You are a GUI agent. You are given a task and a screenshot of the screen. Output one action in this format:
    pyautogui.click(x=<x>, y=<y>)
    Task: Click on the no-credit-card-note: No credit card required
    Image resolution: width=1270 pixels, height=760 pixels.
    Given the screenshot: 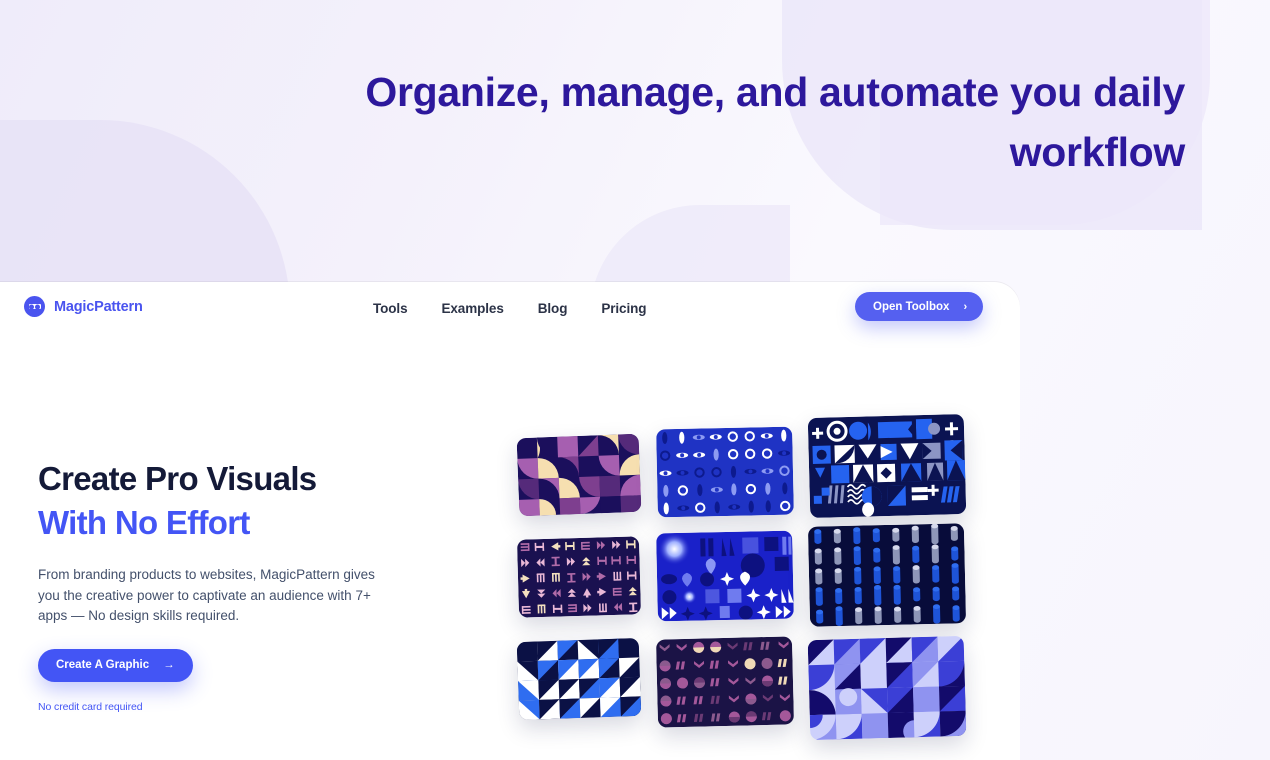 What is the action you would take?
    pyautogui.click(x=90, y=706)
    